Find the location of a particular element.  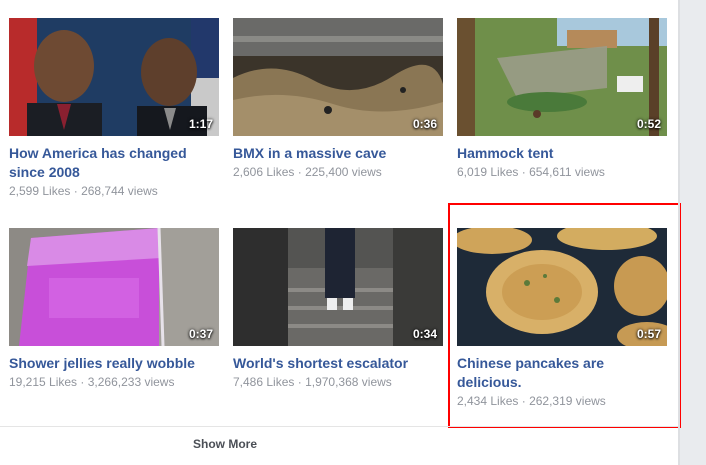

thumbnail-image-bmx-cave is located at coordinates (338, 77).